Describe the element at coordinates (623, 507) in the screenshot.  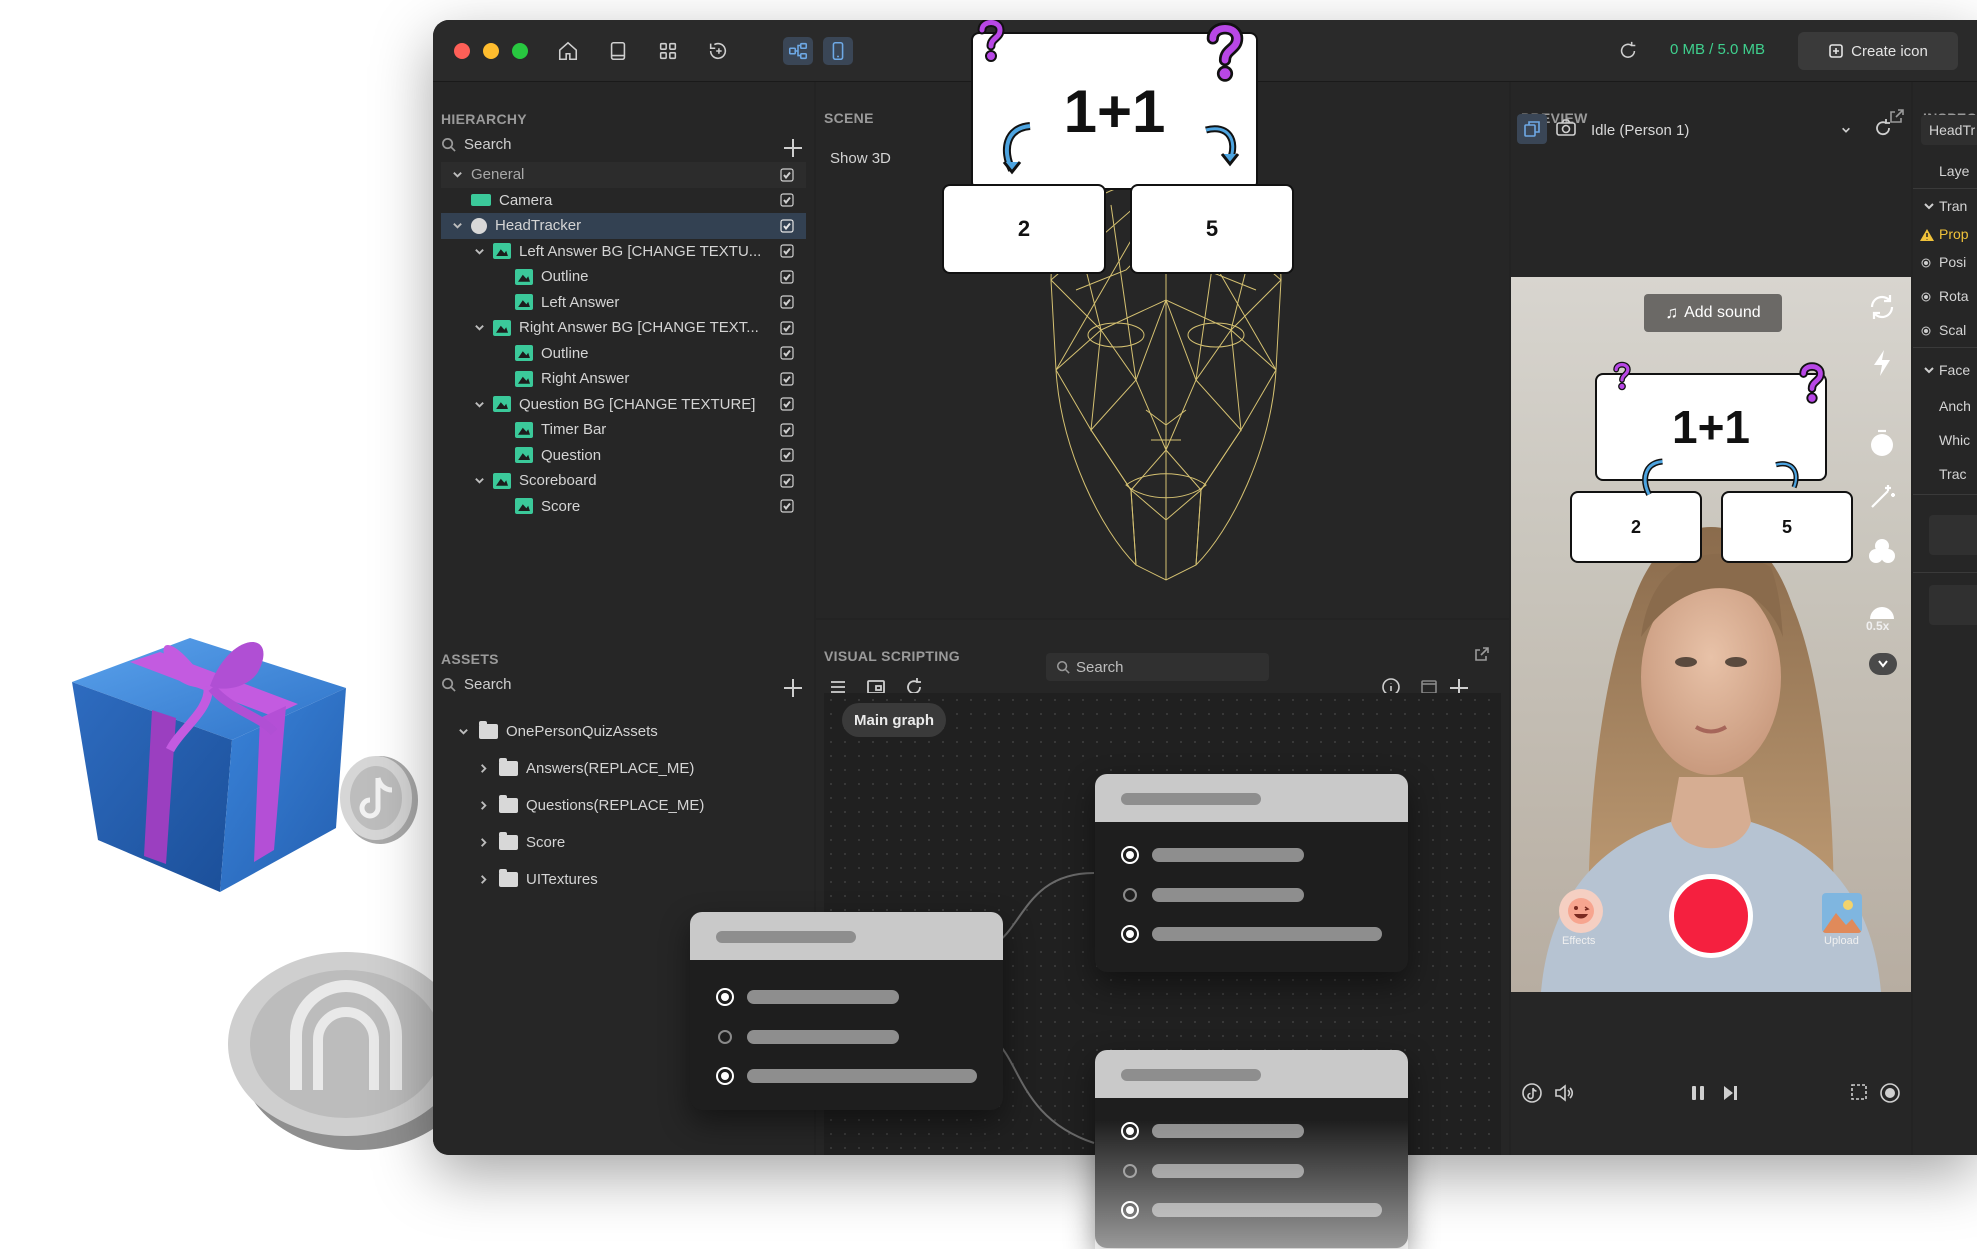
I see `tree-item: Score` at that location.